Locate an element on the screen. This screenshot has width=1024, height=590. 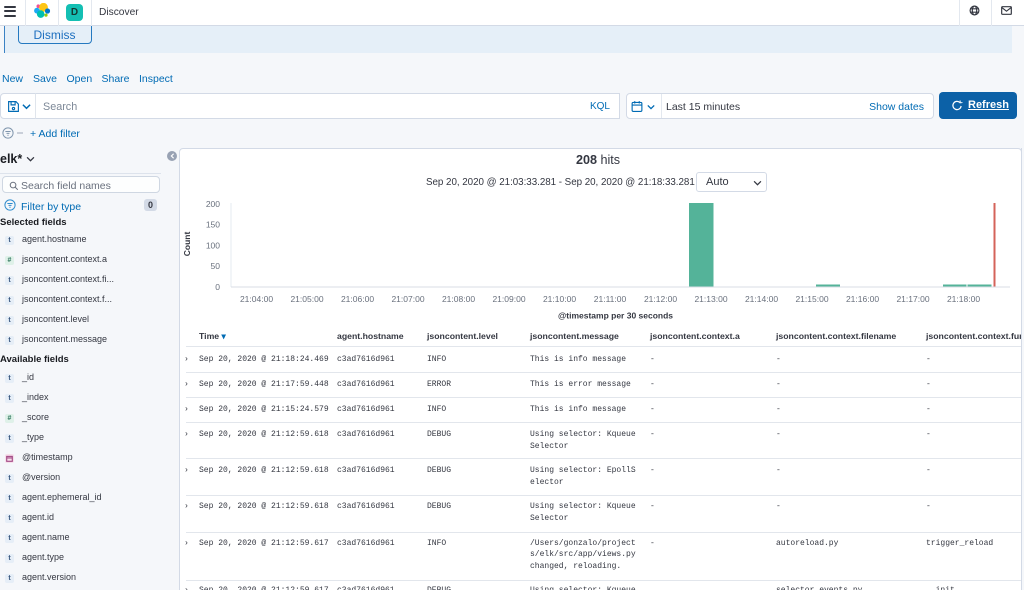
svg-text: 50 is located at coordinates (216, 266).